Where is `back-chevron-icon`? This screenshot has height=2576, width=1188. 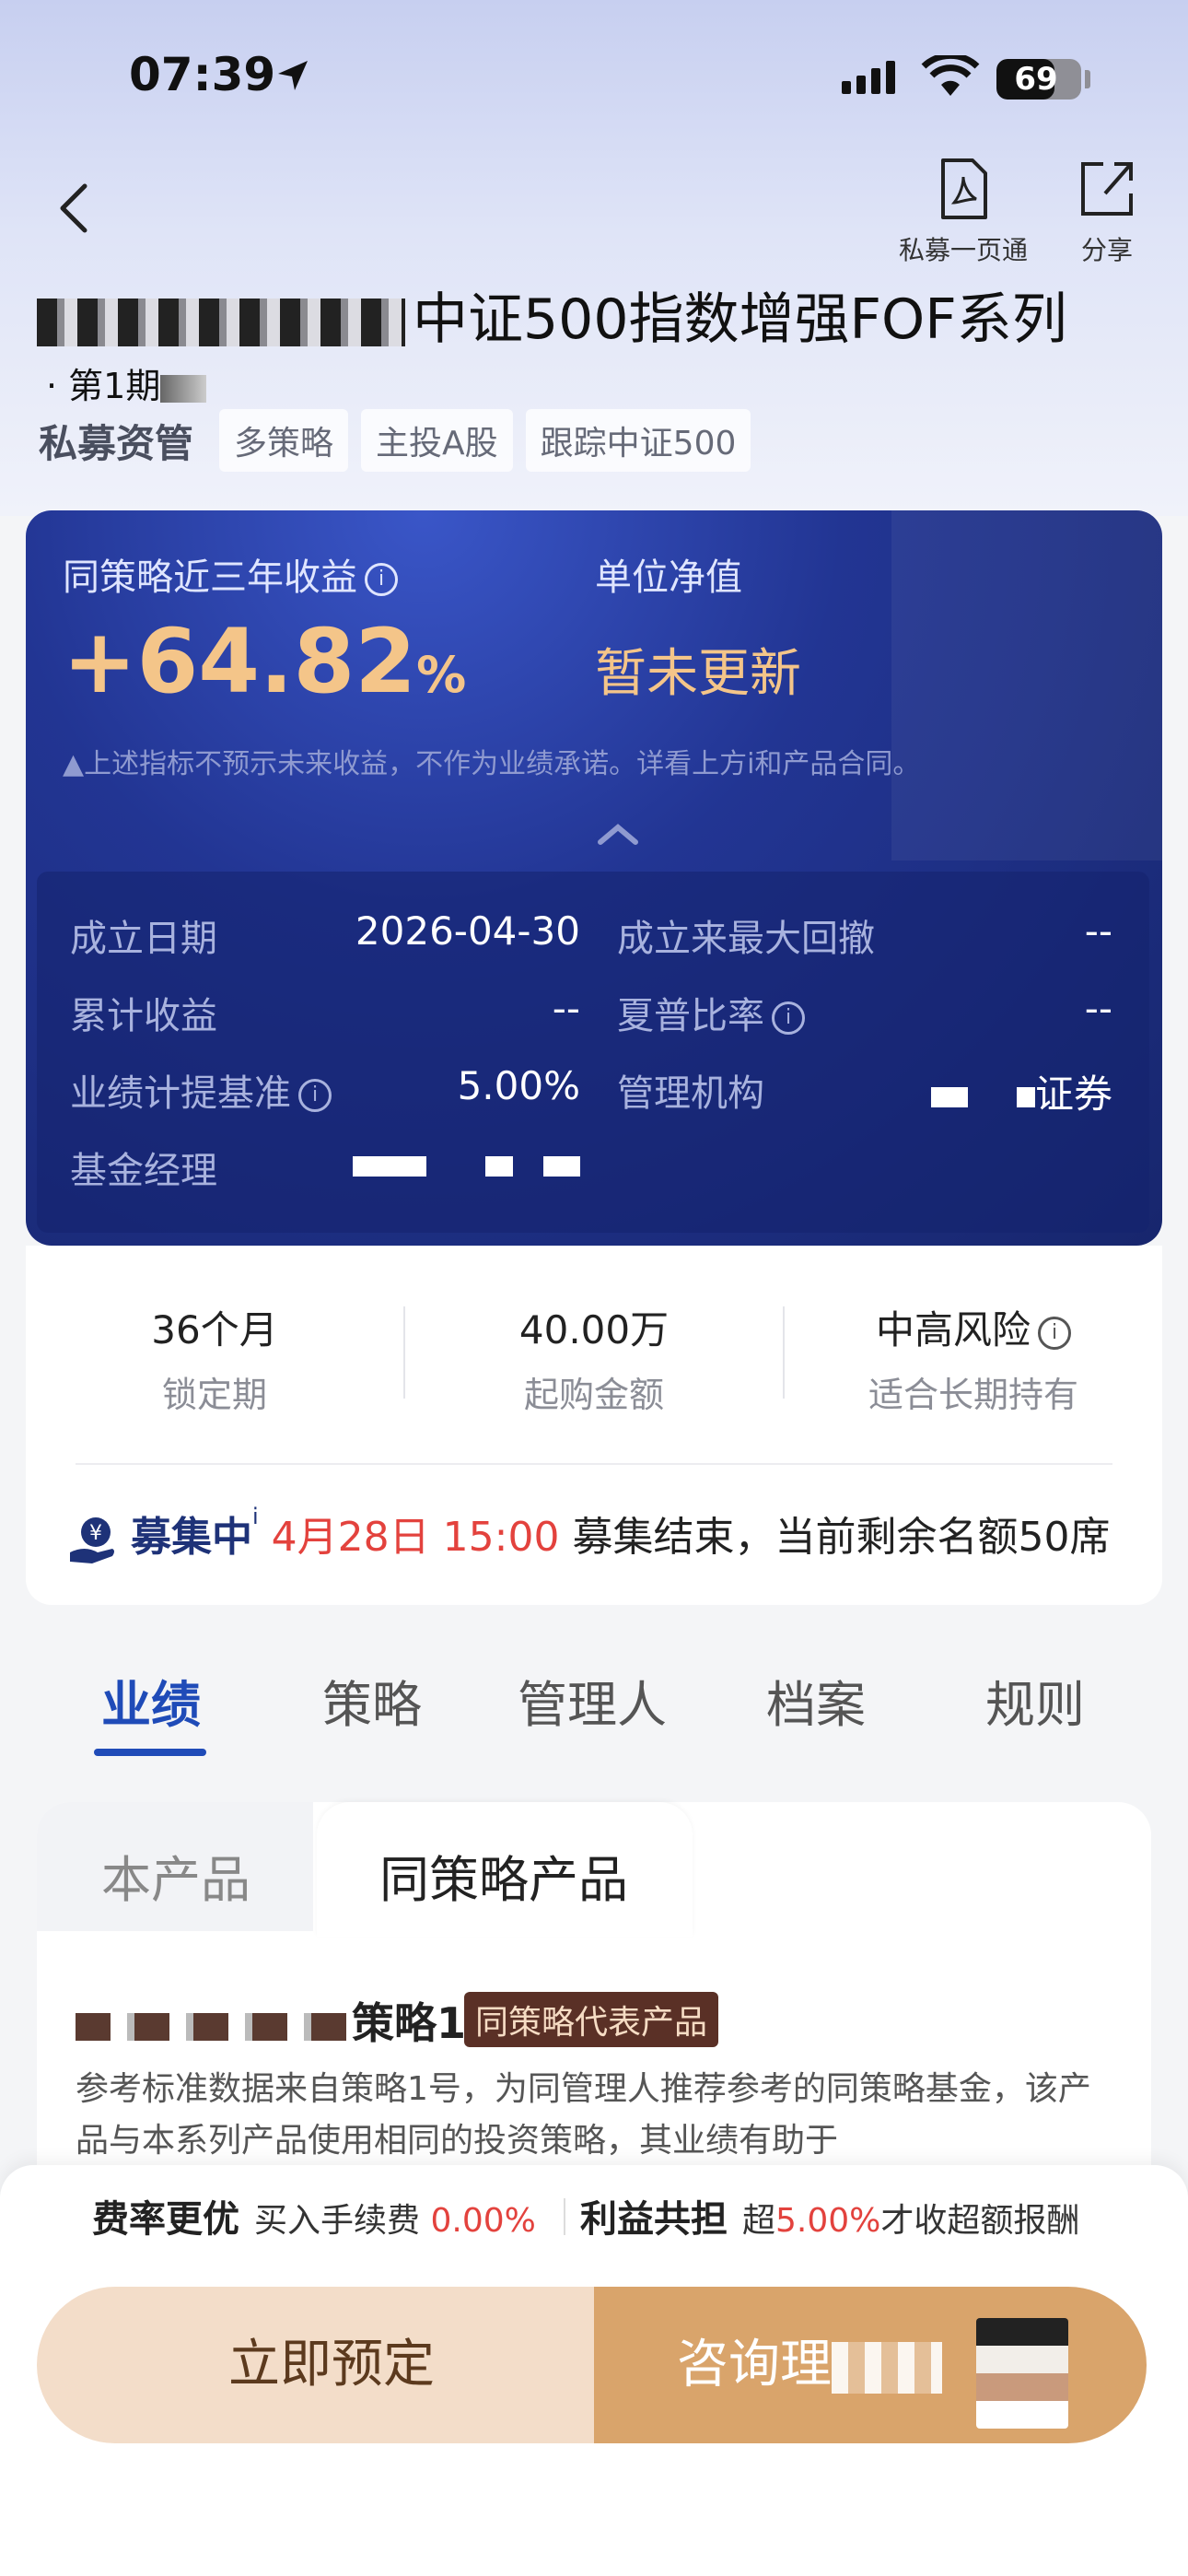 back-chevron-icon is located at coordinates (75, 208).